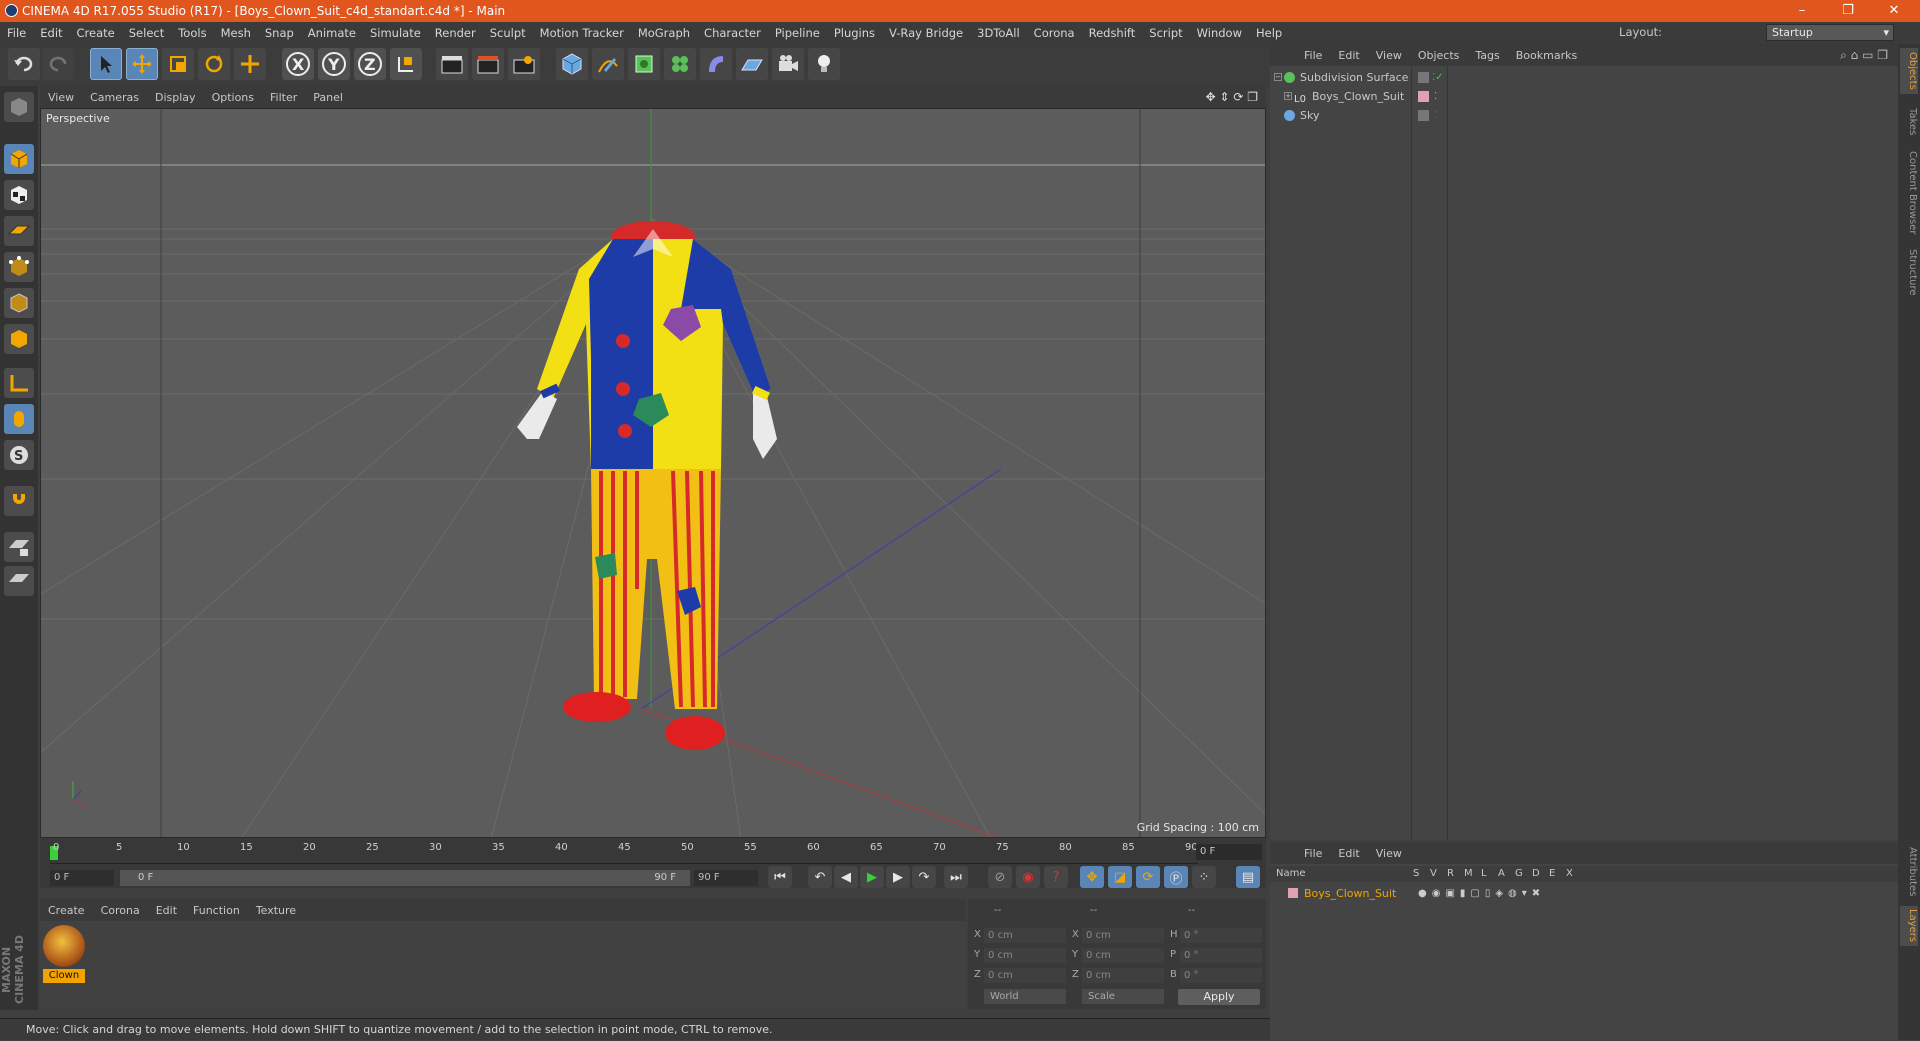 The height and width of the screenshot is (1041, 1920). I want to click on menu-edit: Edit, so click(51, 33).